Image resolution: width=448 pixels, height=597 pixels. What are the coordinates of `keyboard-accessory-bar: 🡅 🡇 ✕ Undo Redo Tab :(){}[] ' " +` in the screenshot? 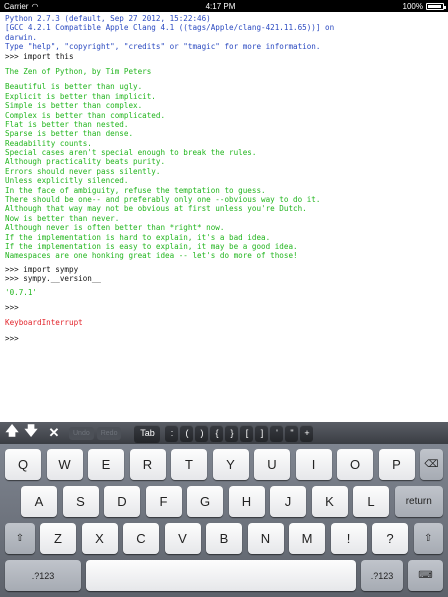 It's located at (224, 433).